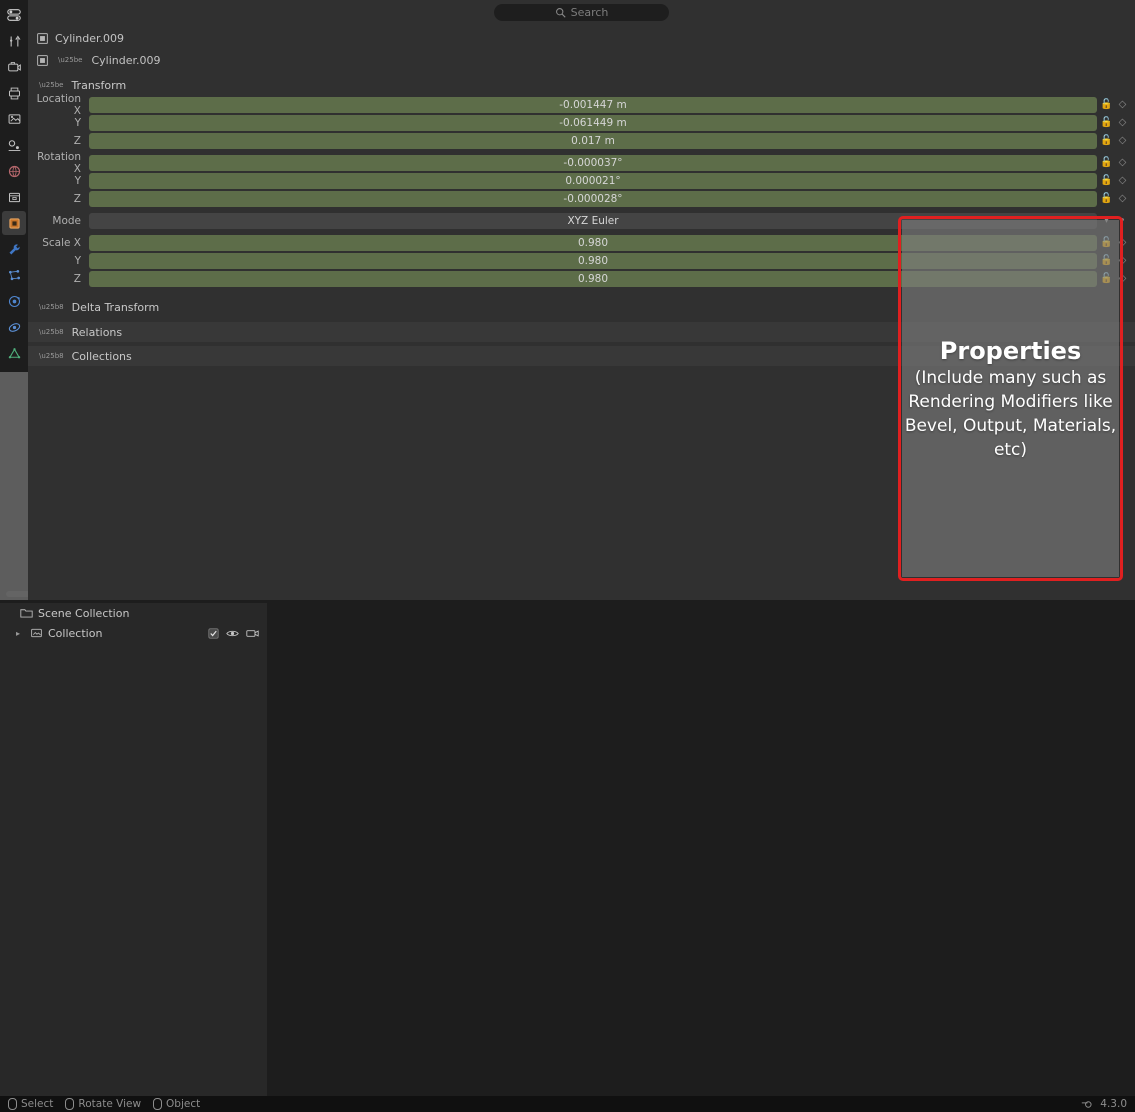  I want to click on chevron-down-icon: \u25be, so click(51, 85).